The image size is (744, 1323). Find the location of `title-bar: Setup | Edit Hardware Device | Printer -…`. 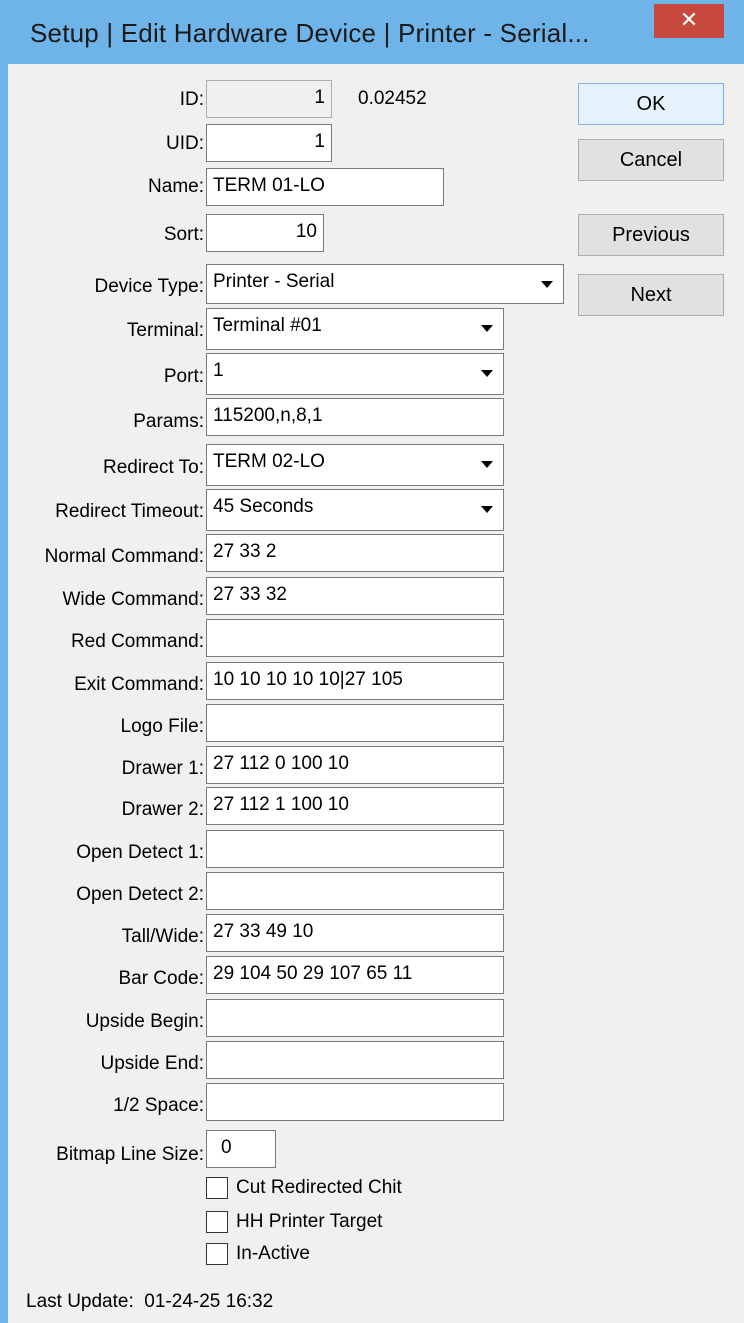

title-bar: Setup | Edit Hardware Device | Printer -… is located at coordinates (372, 32).